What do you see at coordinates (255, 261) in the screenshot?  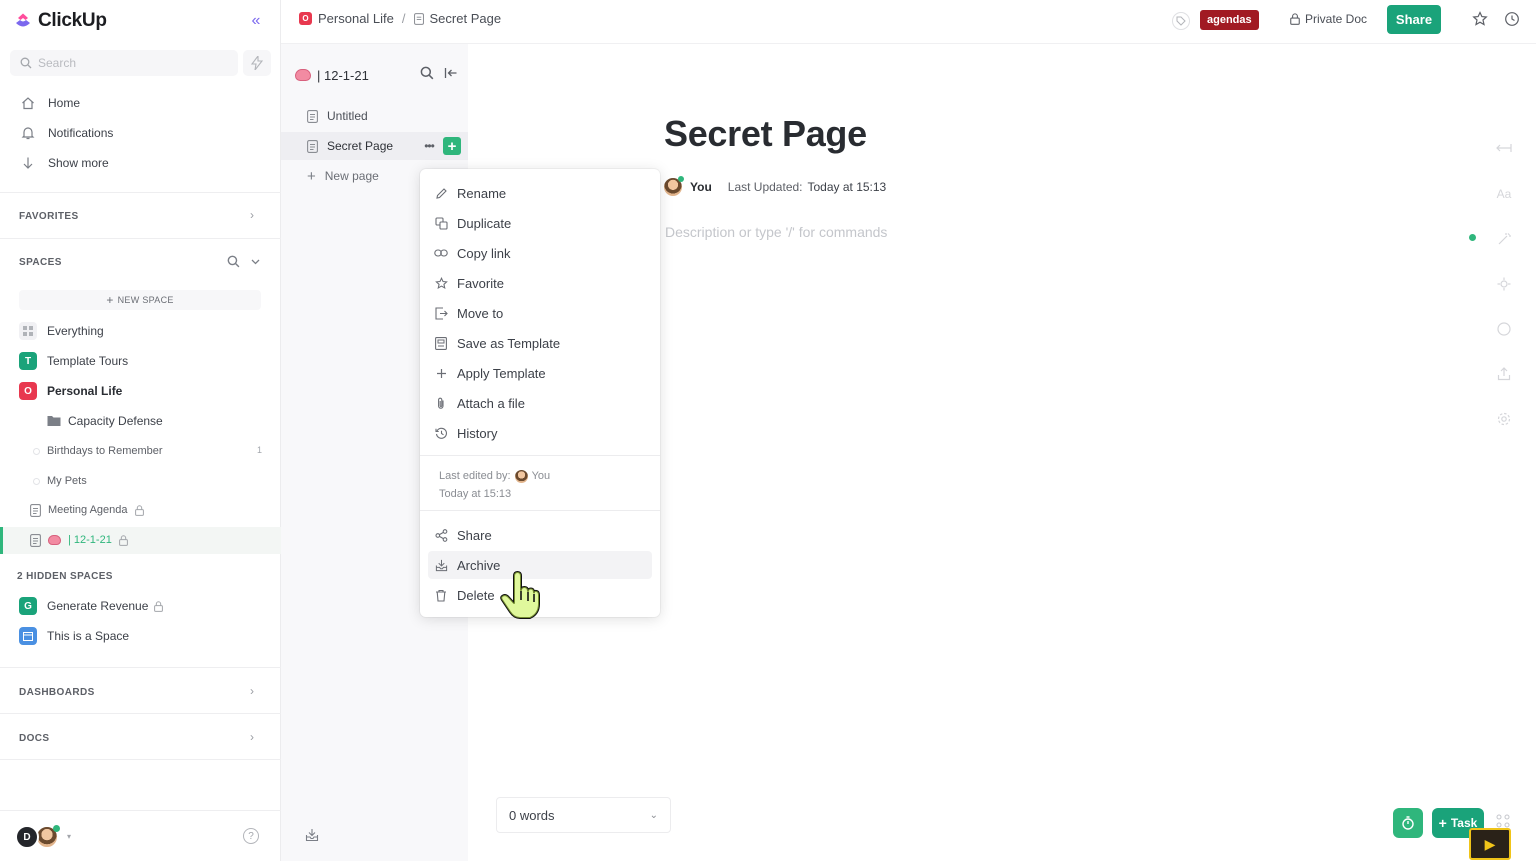 I see `chevron-down-icon` at bounding box center [255, 261].